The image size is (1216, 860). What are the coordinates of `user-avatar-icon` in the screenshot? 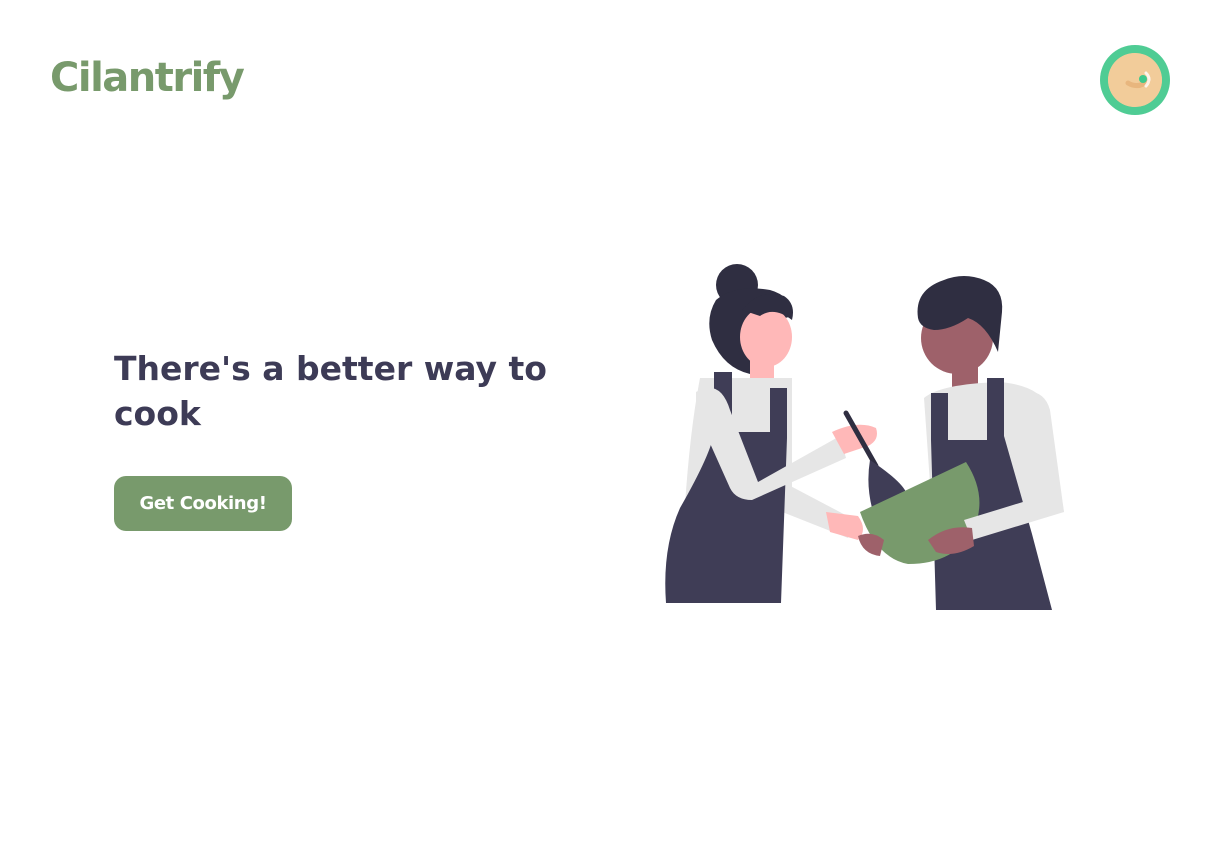 It's located at (1135, 80).